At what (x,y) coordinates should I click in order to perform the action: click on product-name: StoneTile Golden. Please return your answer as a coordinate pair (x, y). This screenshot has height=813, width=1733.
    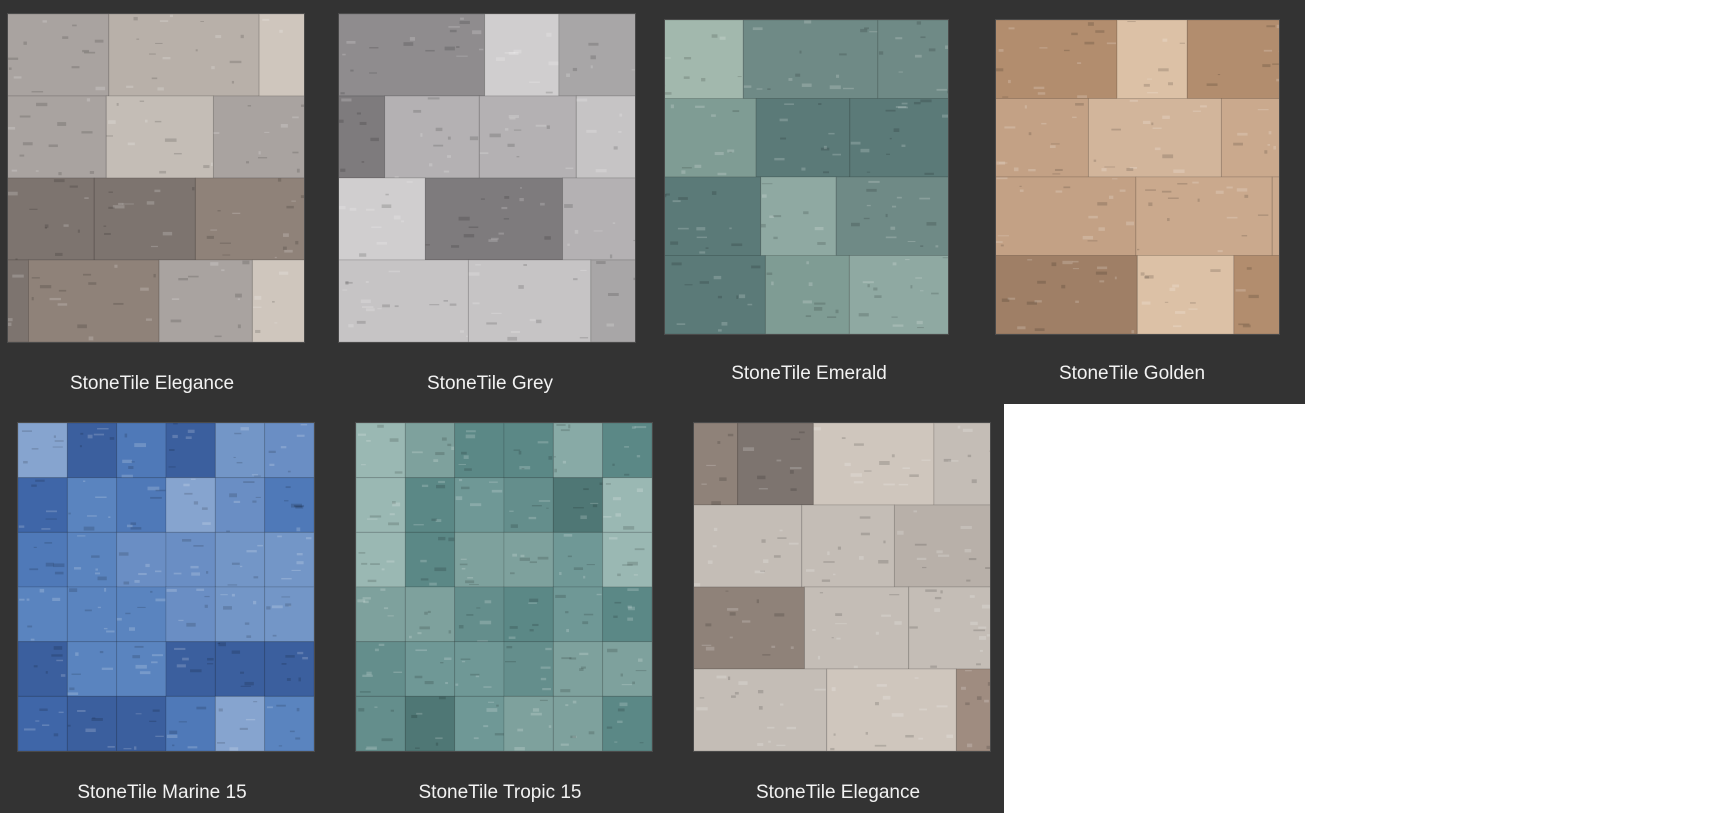
    Looking at the image, I should click on (1132, 374).